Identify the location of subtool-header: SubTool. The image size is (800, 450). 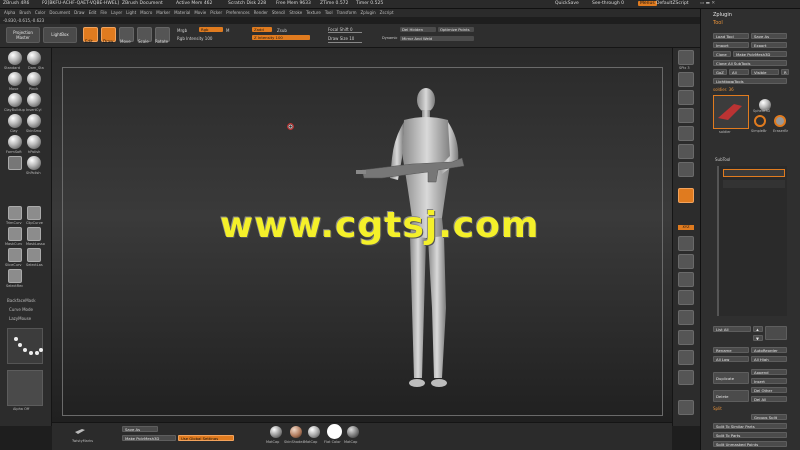
(722, 159).